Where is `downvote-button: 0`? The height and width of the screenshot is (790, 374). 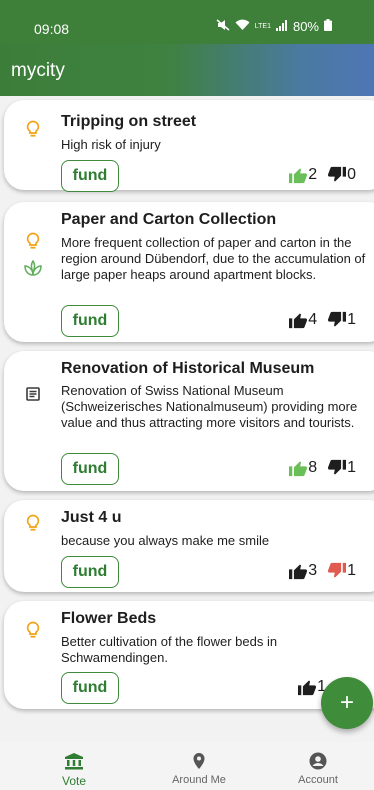
downvote-button: 0 is located at coordinates (341, 175).